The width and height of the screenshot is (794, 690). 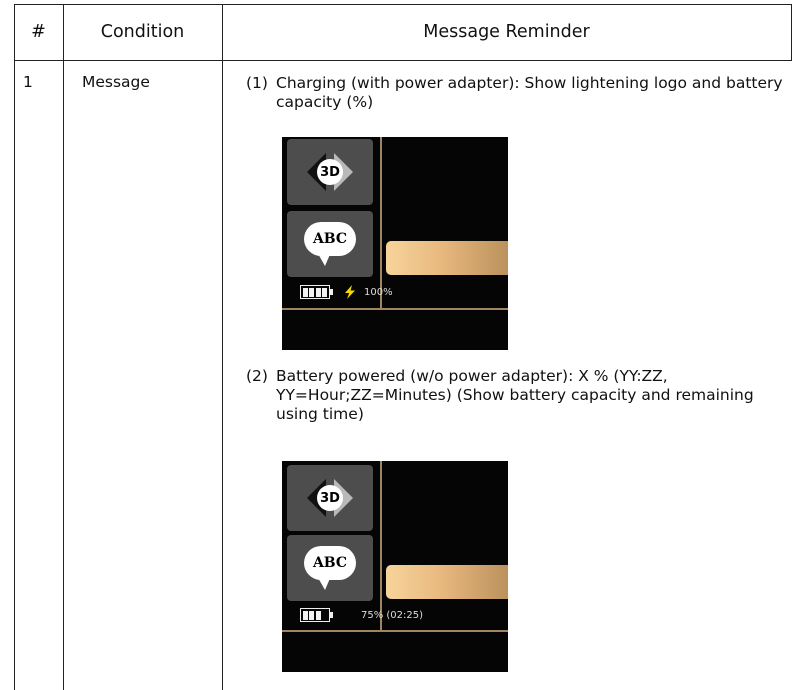 I want to click on row-condition: Message, so click(x=116, y=82).